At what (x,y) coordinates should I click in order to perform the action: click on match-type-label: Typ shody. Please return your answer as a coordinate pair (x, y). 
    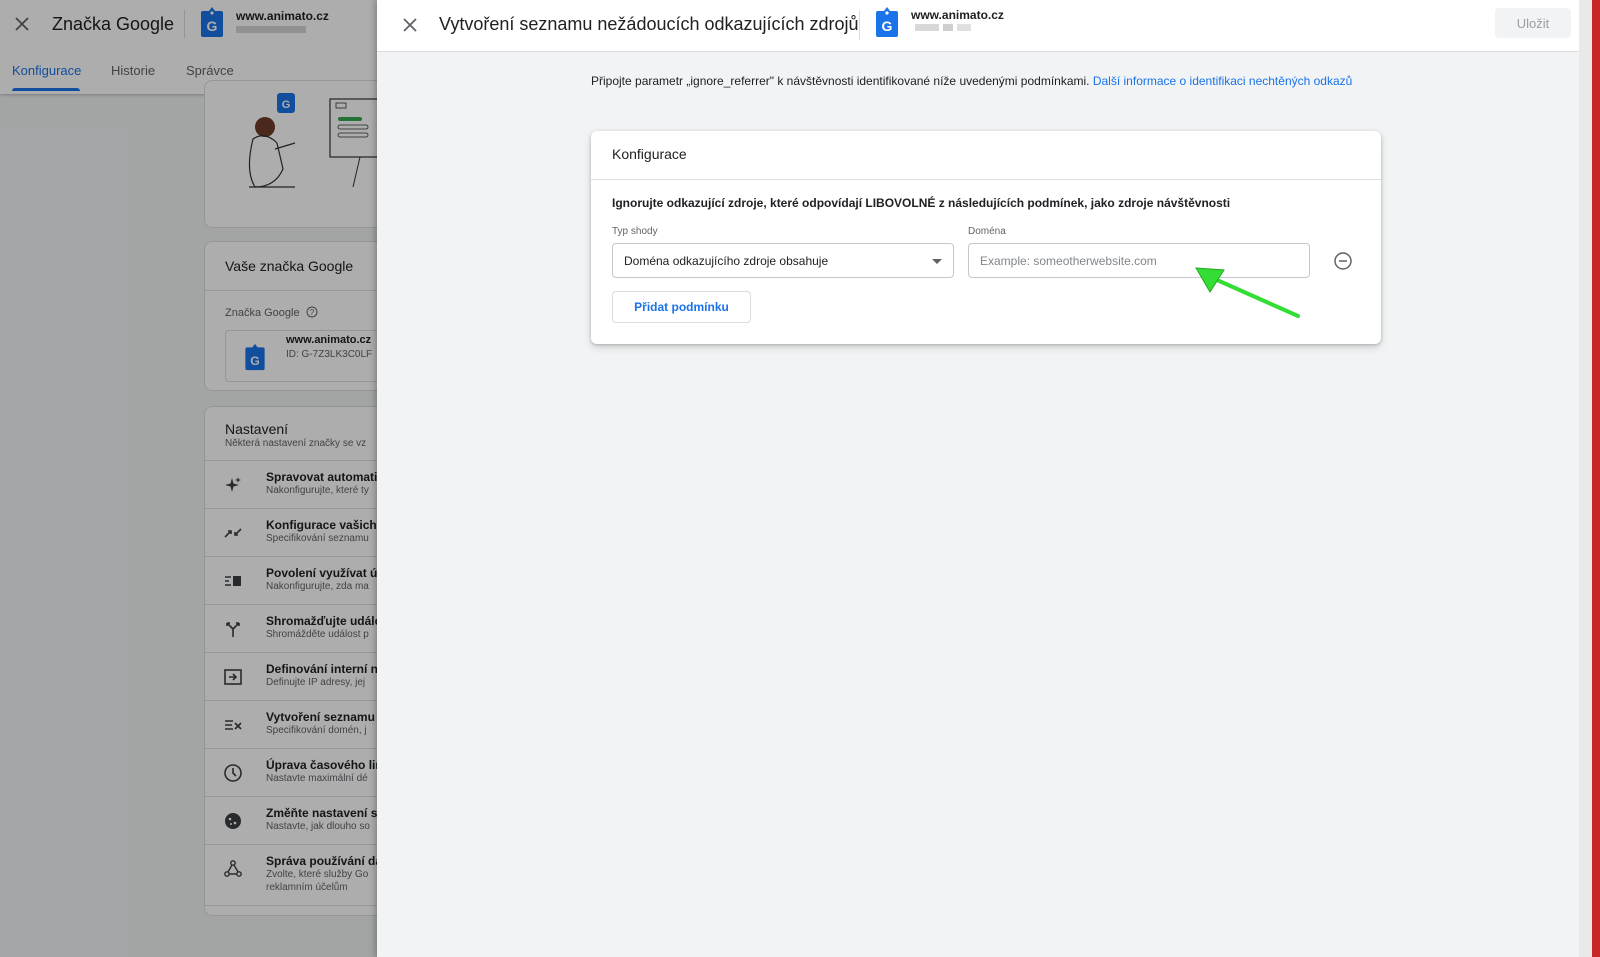
    Looking at the image, I should click on (635, 231).